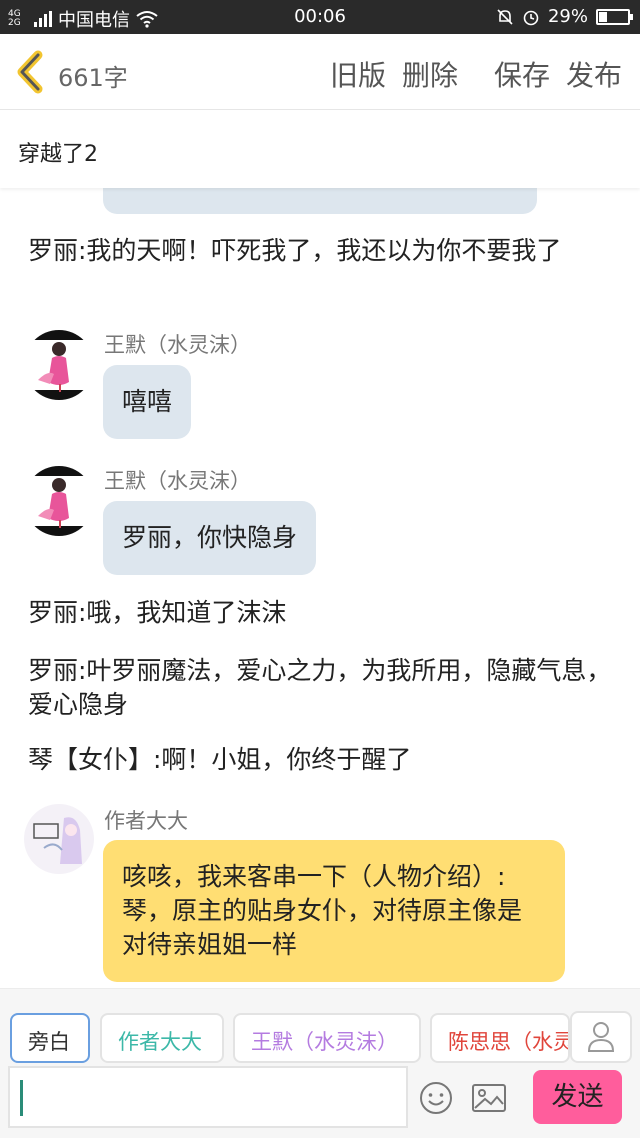 The width and height of the screenshot is (640, 1138). I want to click on message-bubble: 嘻嘻, so click(147, 402).